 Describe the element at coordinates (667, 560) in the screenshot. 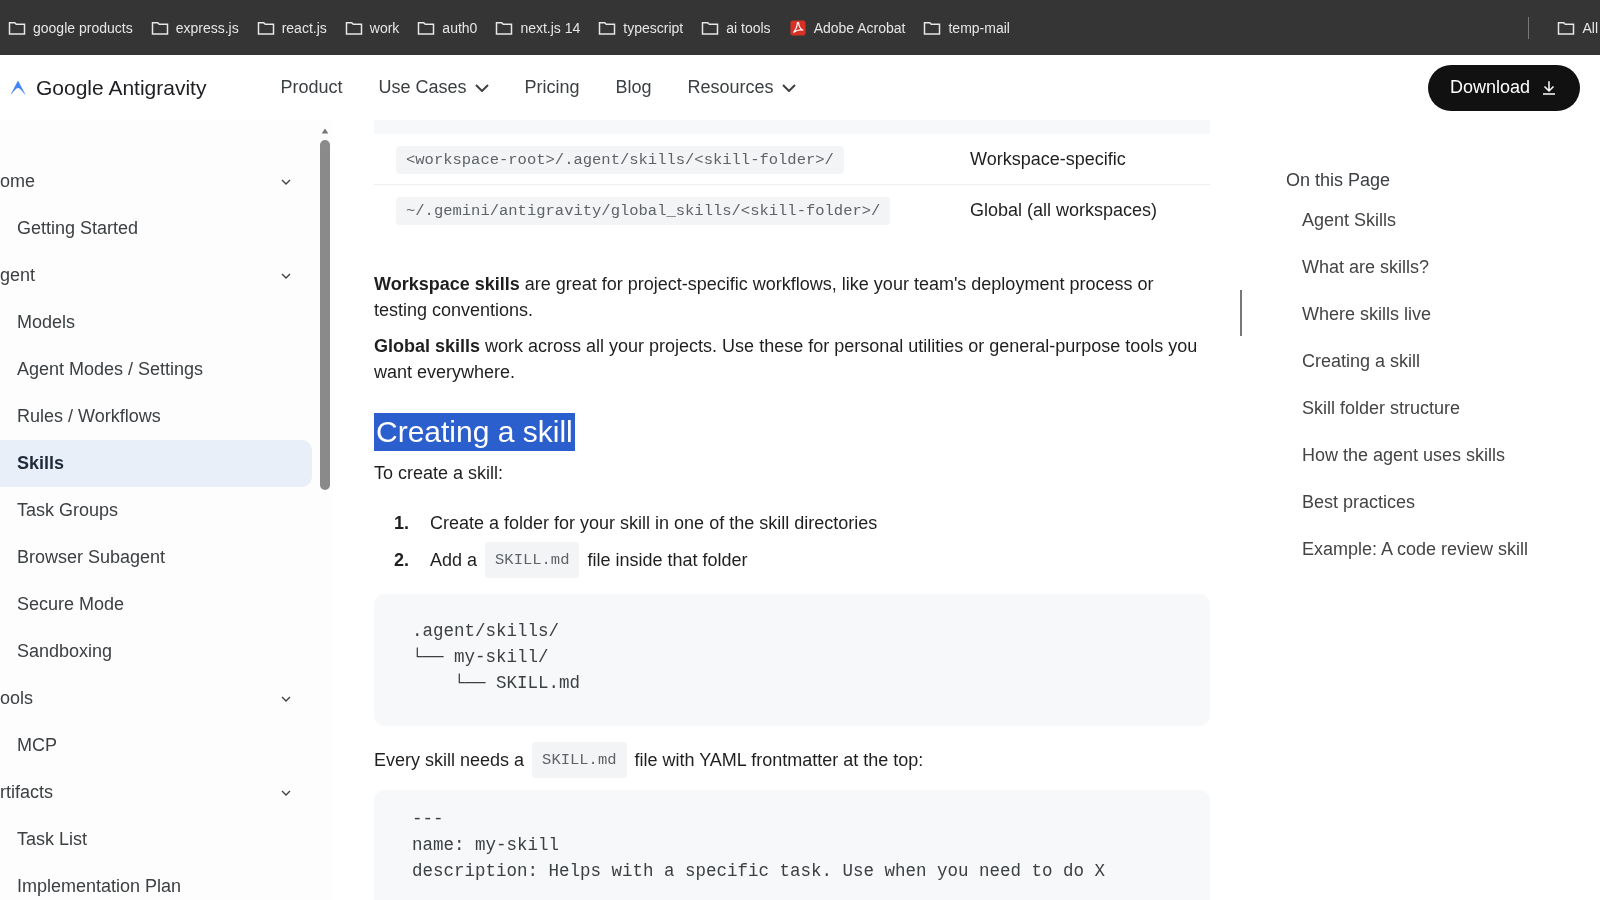

I see `body-text: file inside that folder` at that location.